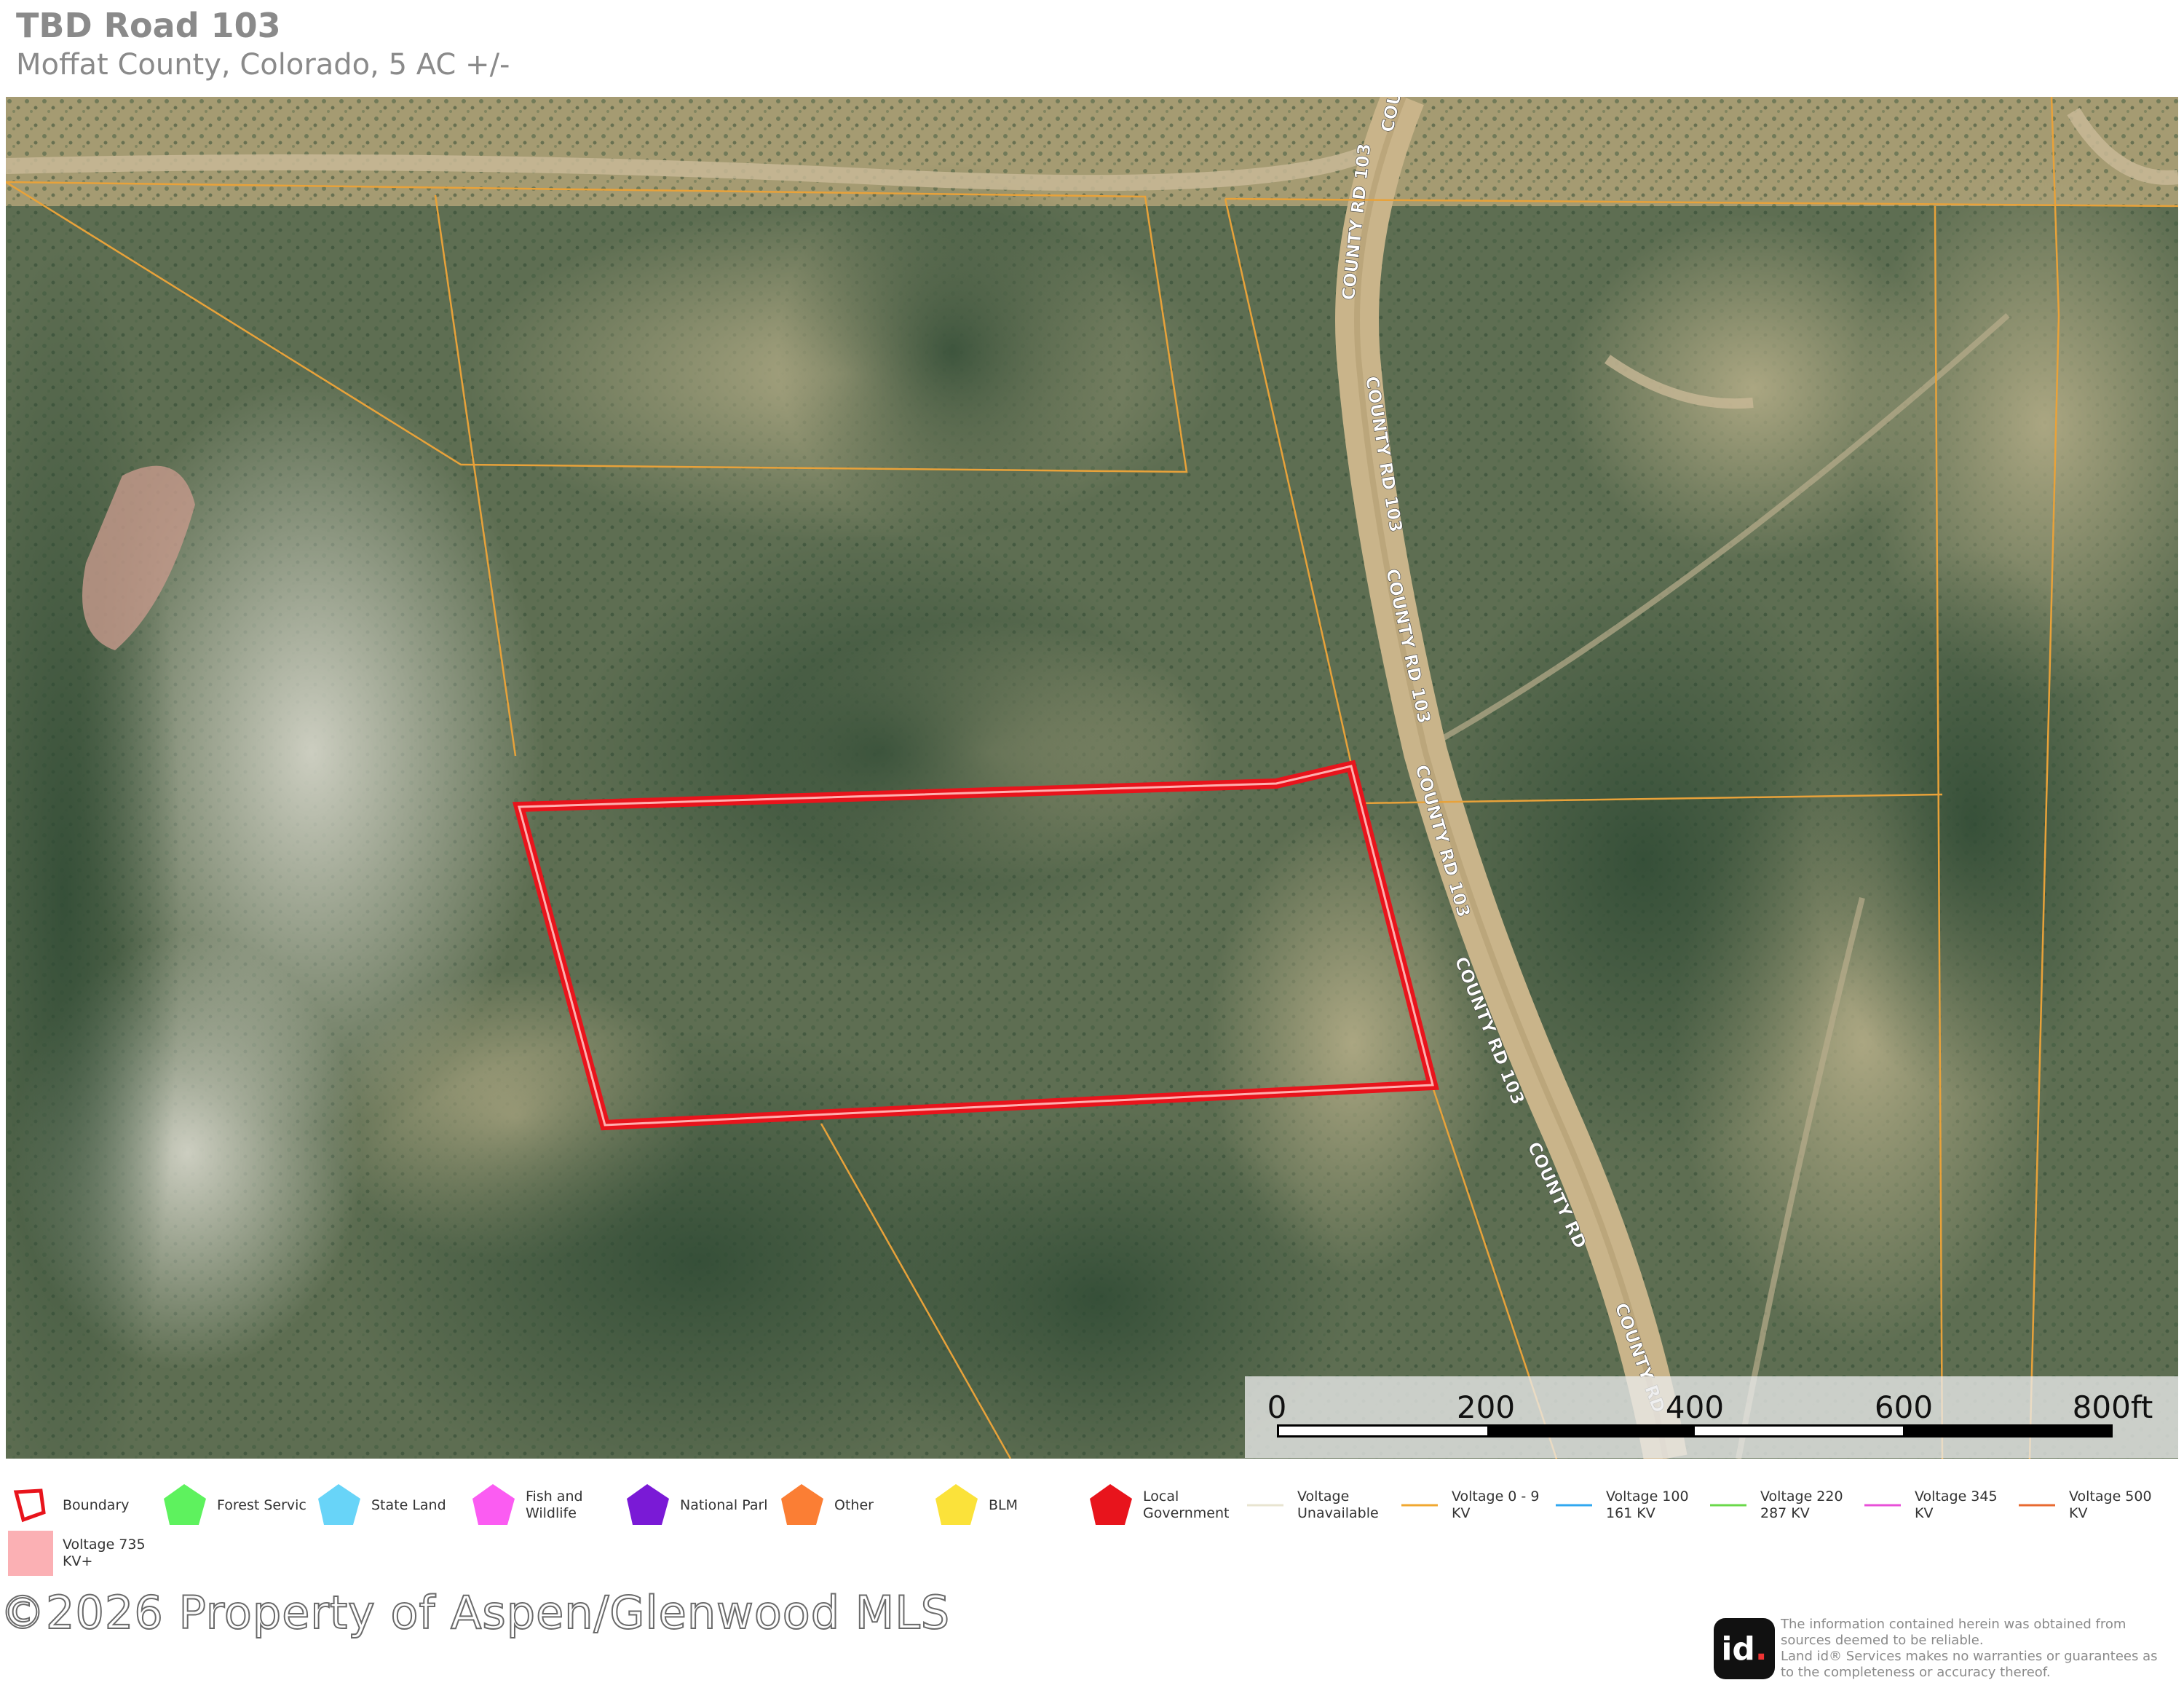 The height and width of the screenshot is (1688, 2184). Describe the element at coordinates (1904, 1407) in the screenshot. I see `scale-tick: 600` at that location.